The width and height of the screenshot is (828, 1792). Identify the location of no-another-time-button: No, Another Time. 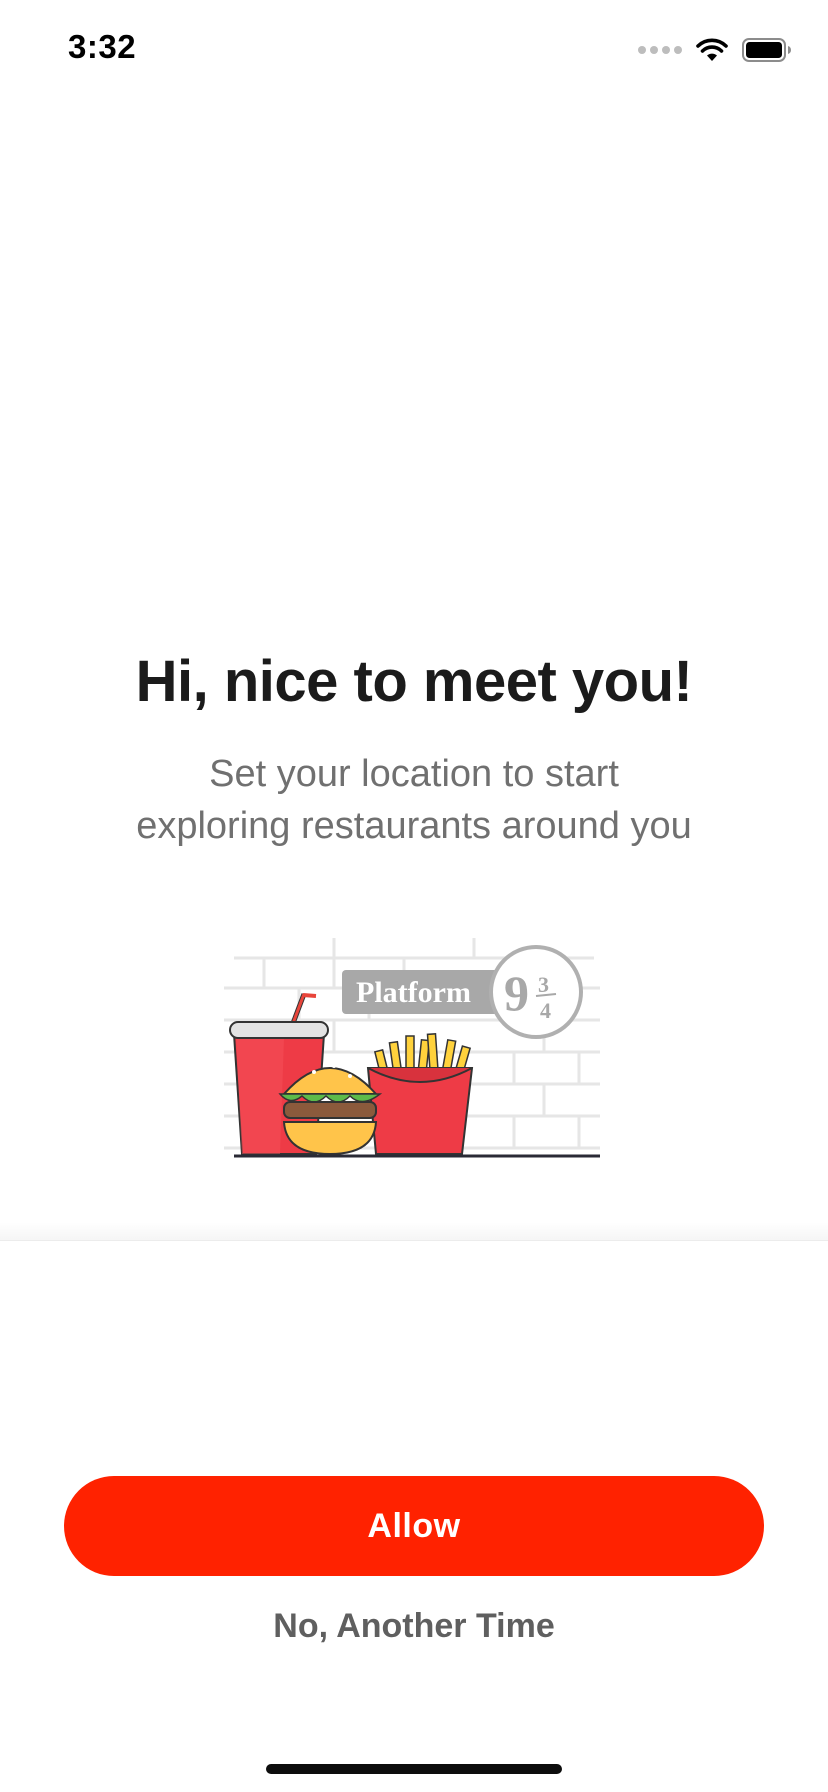
(414, 1626).